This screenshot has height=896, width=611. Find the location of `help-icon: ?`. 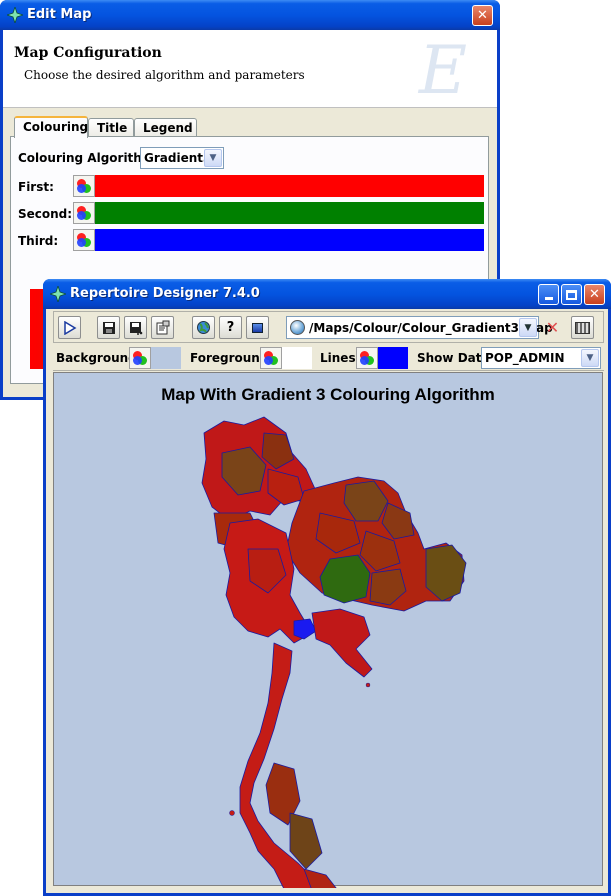

help-icon: ? is located at coordinates (230, 327).